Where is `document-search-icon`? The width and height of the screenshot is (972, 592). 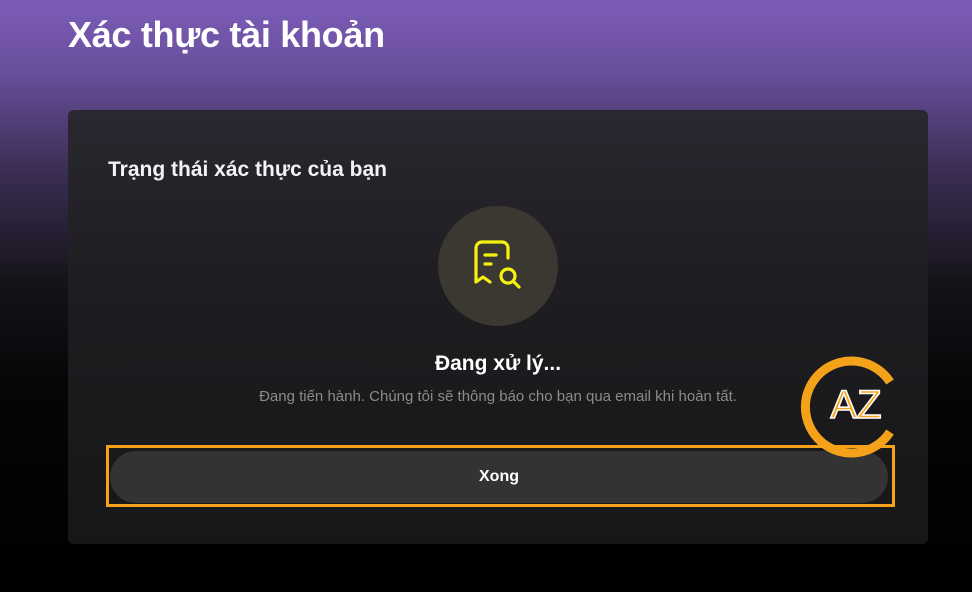 document-search-icon is located at coordinates (497, 264).